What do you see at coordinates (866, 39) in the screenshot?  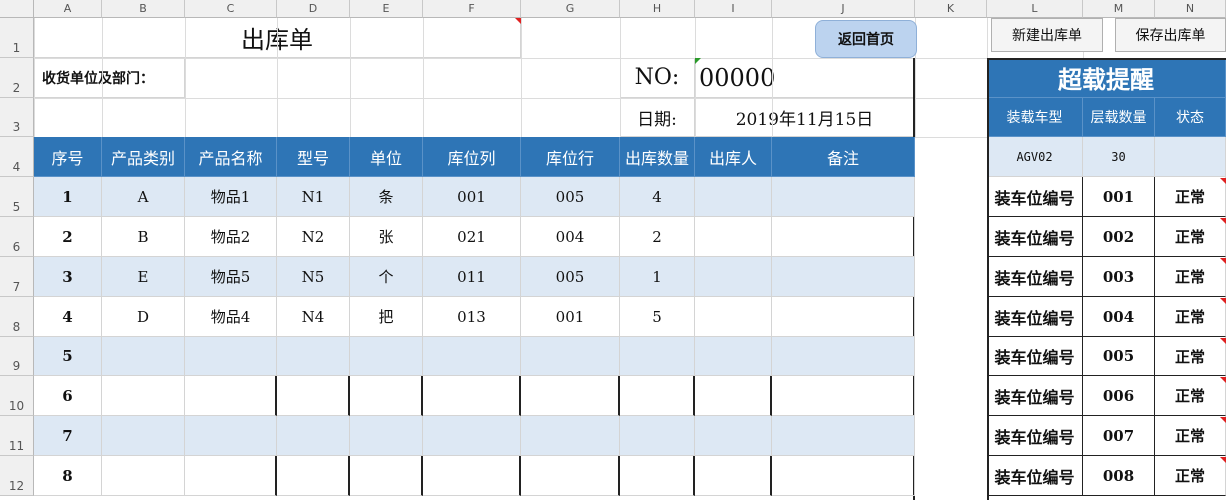 I see `home-button: 返回首页` at bounding box center [866, 39].